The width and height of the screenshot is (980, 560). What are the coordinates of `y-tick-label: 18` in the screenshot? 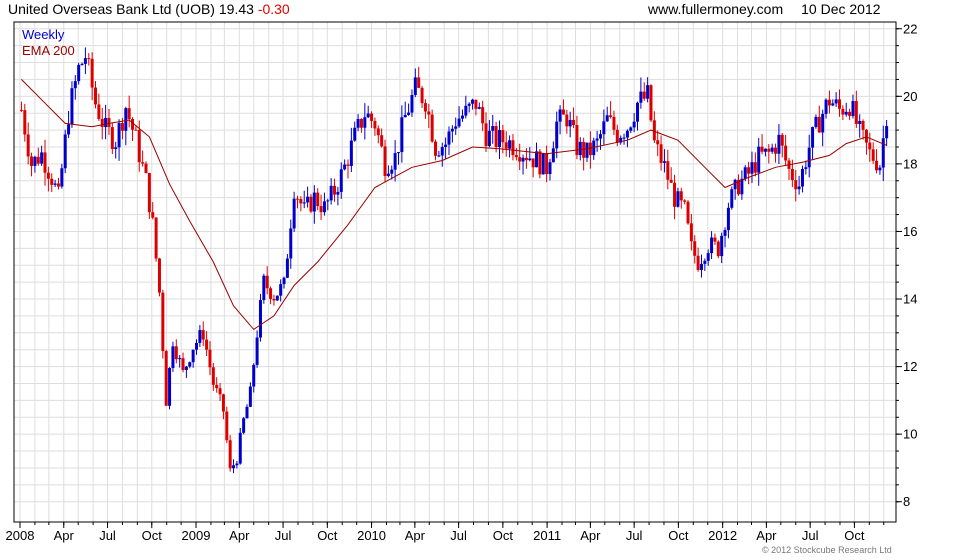 It's located at (910, 163).